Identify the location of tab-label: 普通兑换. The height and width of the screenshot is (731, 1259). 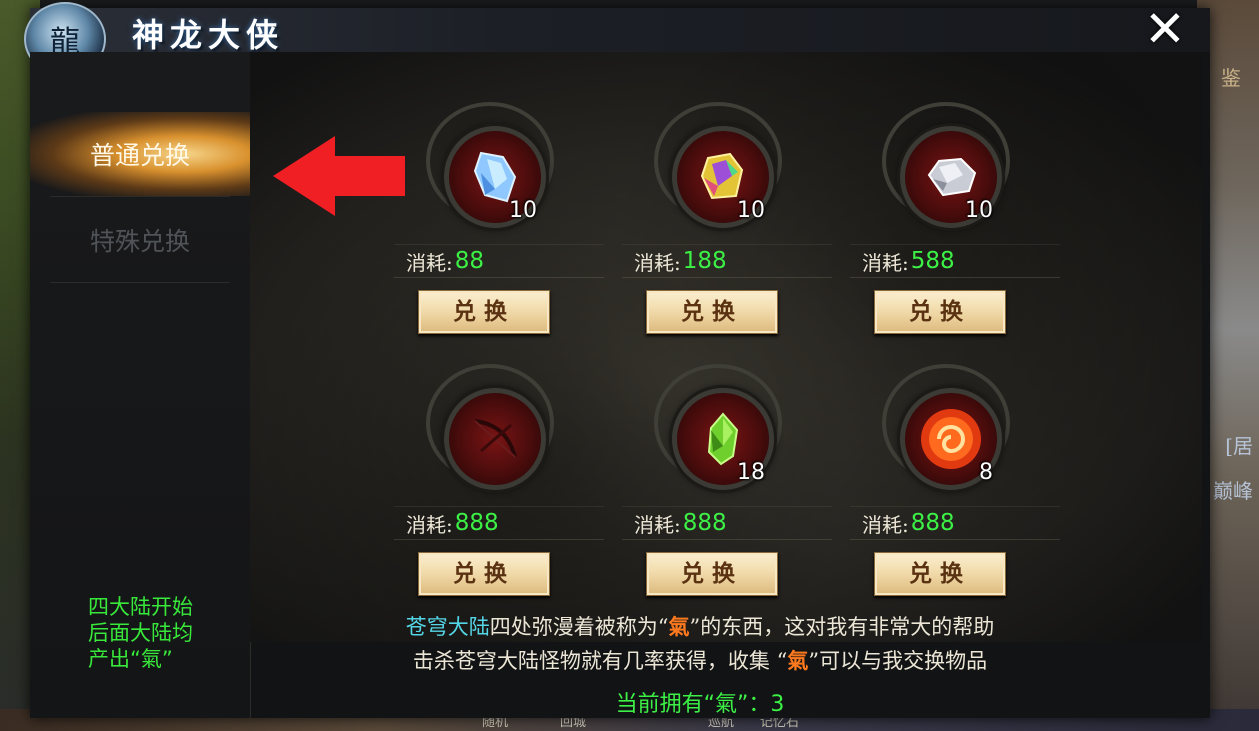
(140, 155).